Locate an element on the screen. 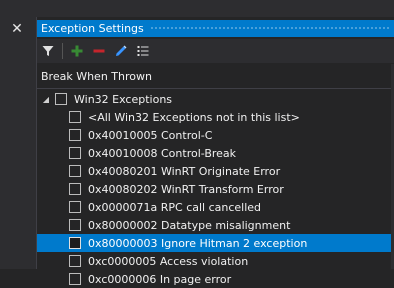 Image resolution: width=394 pixels, height=288 pixels. list-item: 0xc0000006 In page error is located at coordinates (215, 279).